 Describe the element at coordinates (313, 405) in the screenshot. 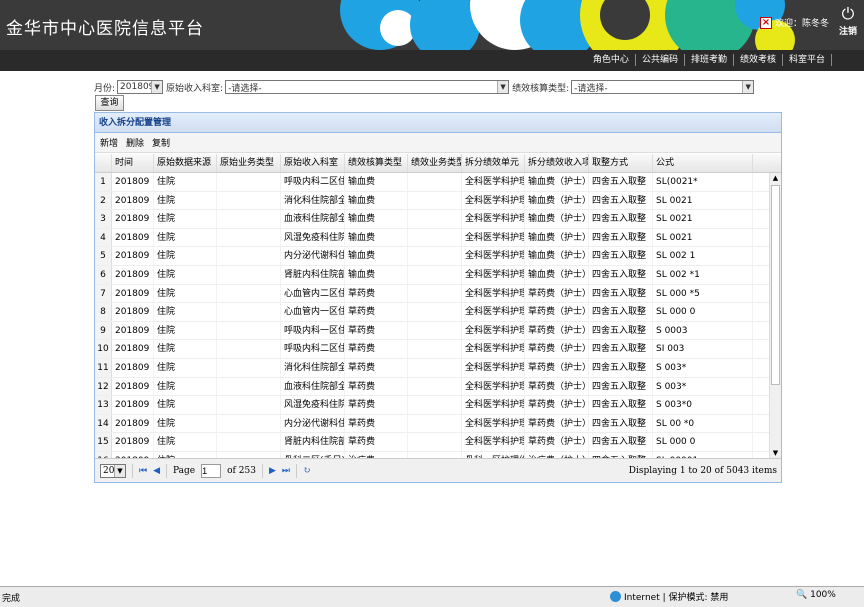

I see `table-cell: 风湿免疫科住院部` at that location.